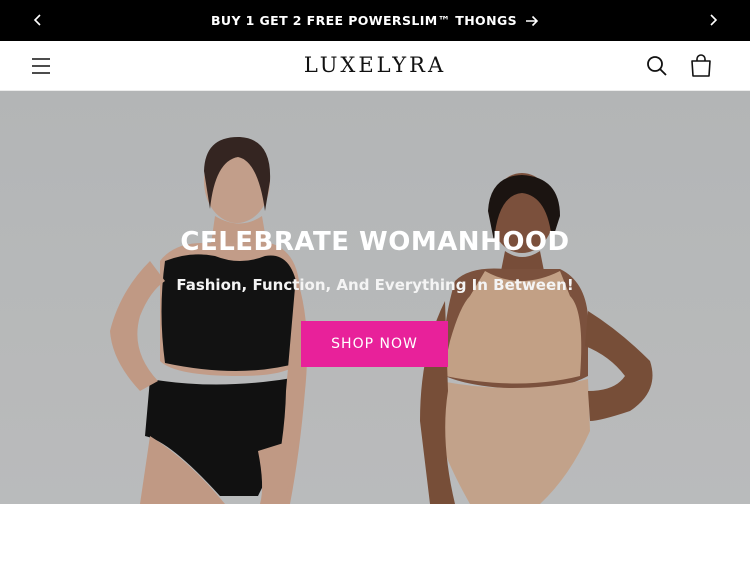  I want to click on chevron-left-icon, so click(37, 20).